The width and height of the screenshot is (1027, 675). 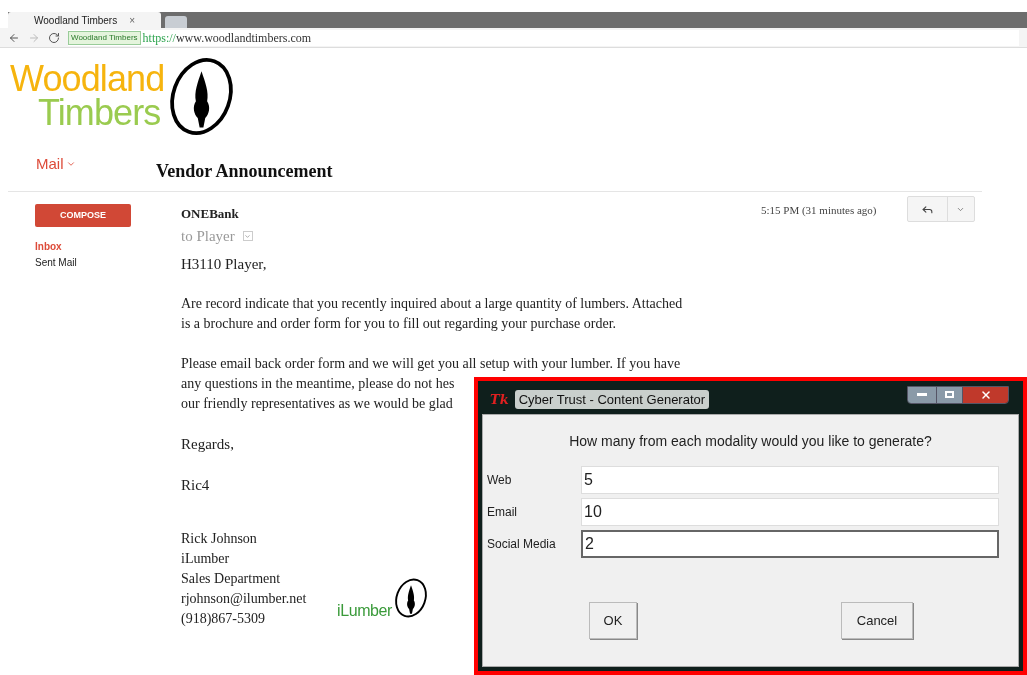 What do you see at coordinates (543, 37) in the screenshot?
I see `address-bar: Woodland Timbers https://www.woodlandtimbers.com` at bounding box center [543, 37].